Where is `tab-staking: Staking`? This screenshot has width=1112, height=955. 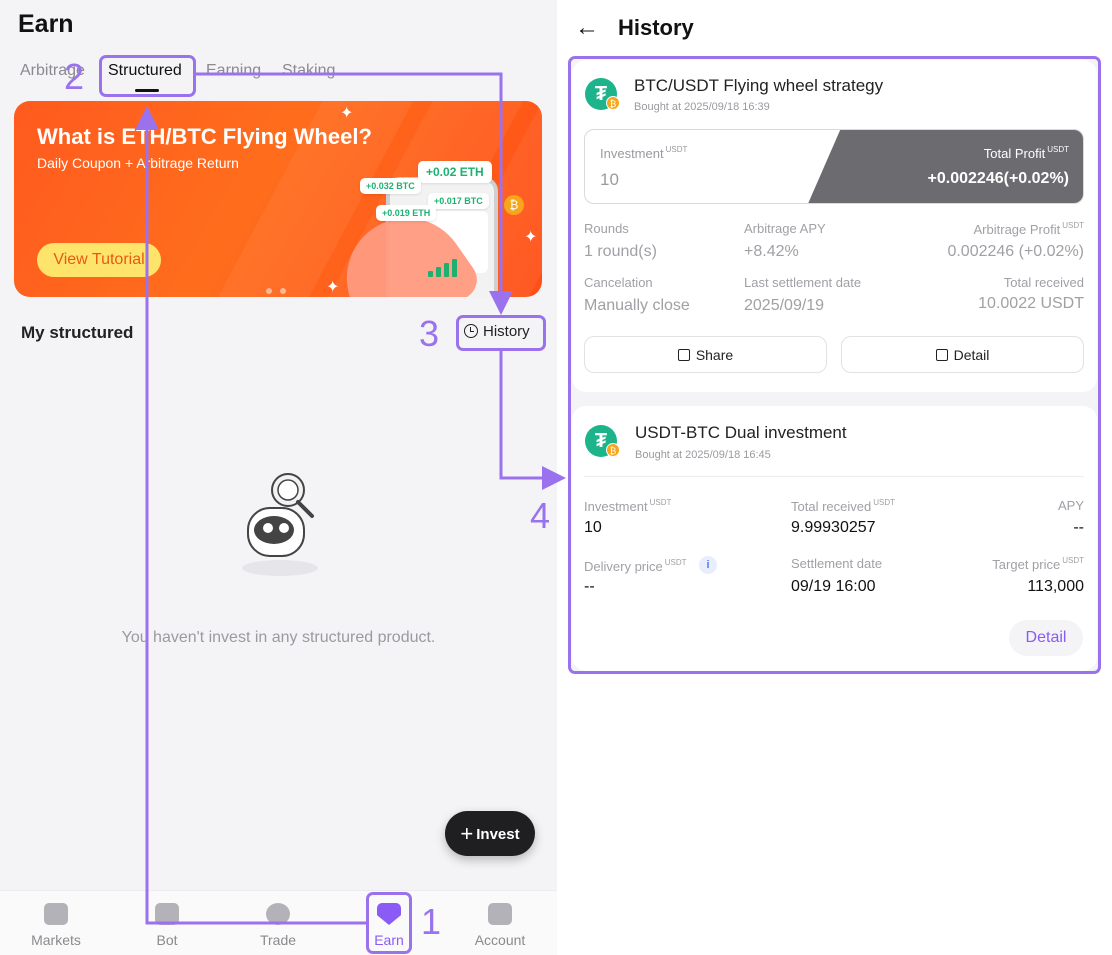
tab-staking: Staking is located at coordinates (308, 71).